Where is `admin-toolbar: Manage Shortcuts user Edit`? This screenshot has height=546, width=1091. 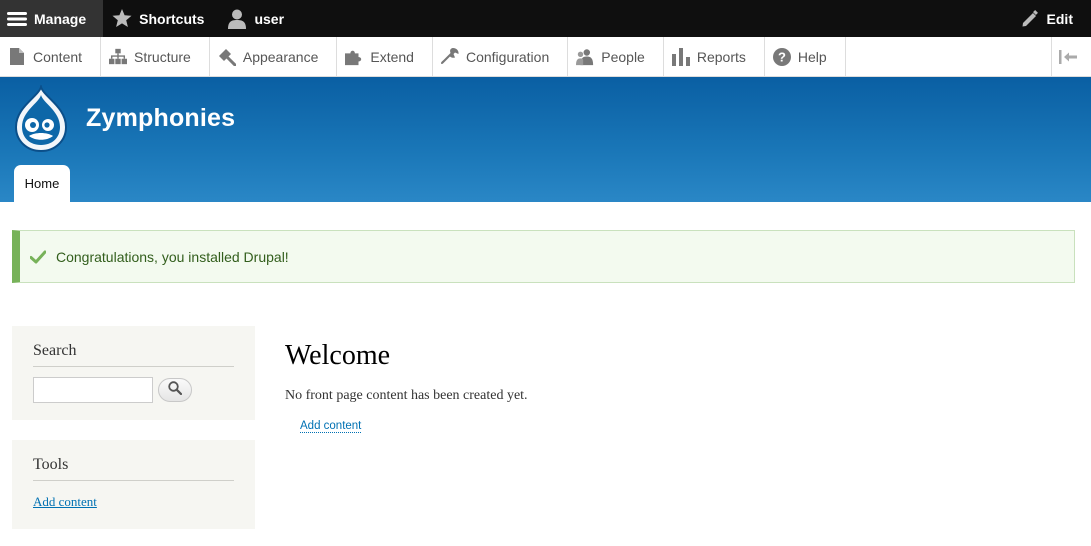
admin-toolbar: Manage Shortcuts user Edit is located at coordinates (545, 18).